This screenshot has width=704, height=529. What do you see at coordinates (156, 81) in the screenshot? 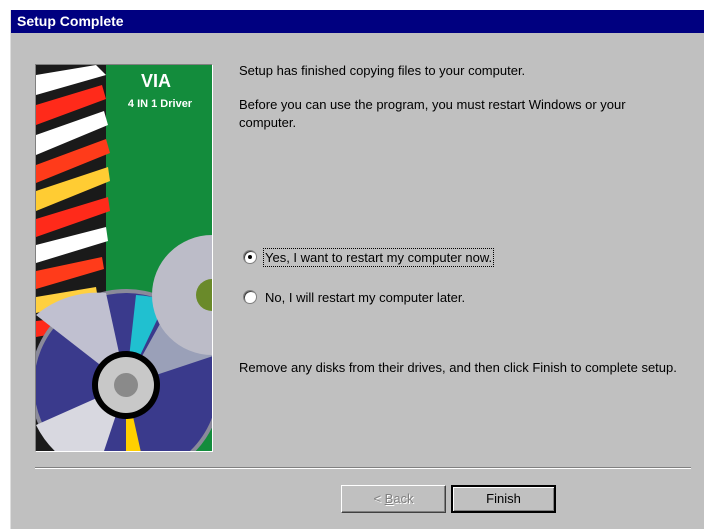
I see `brand-text: VIA` at bounding box center [156, 81].